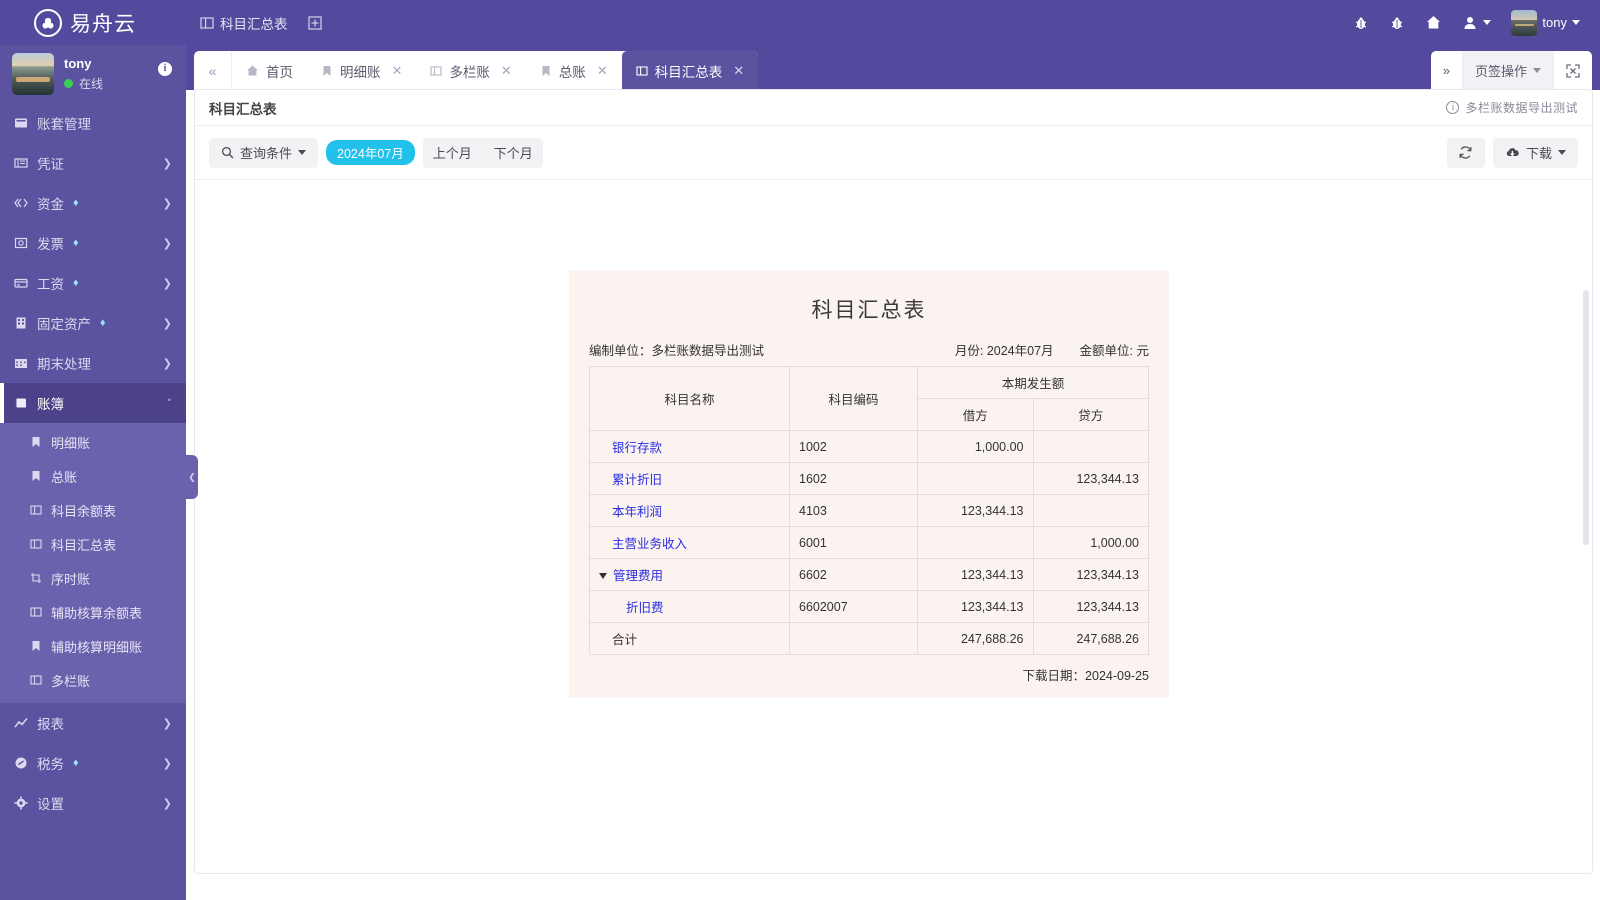  I want to click on next-month-button: 下个月, so click(513, 152).